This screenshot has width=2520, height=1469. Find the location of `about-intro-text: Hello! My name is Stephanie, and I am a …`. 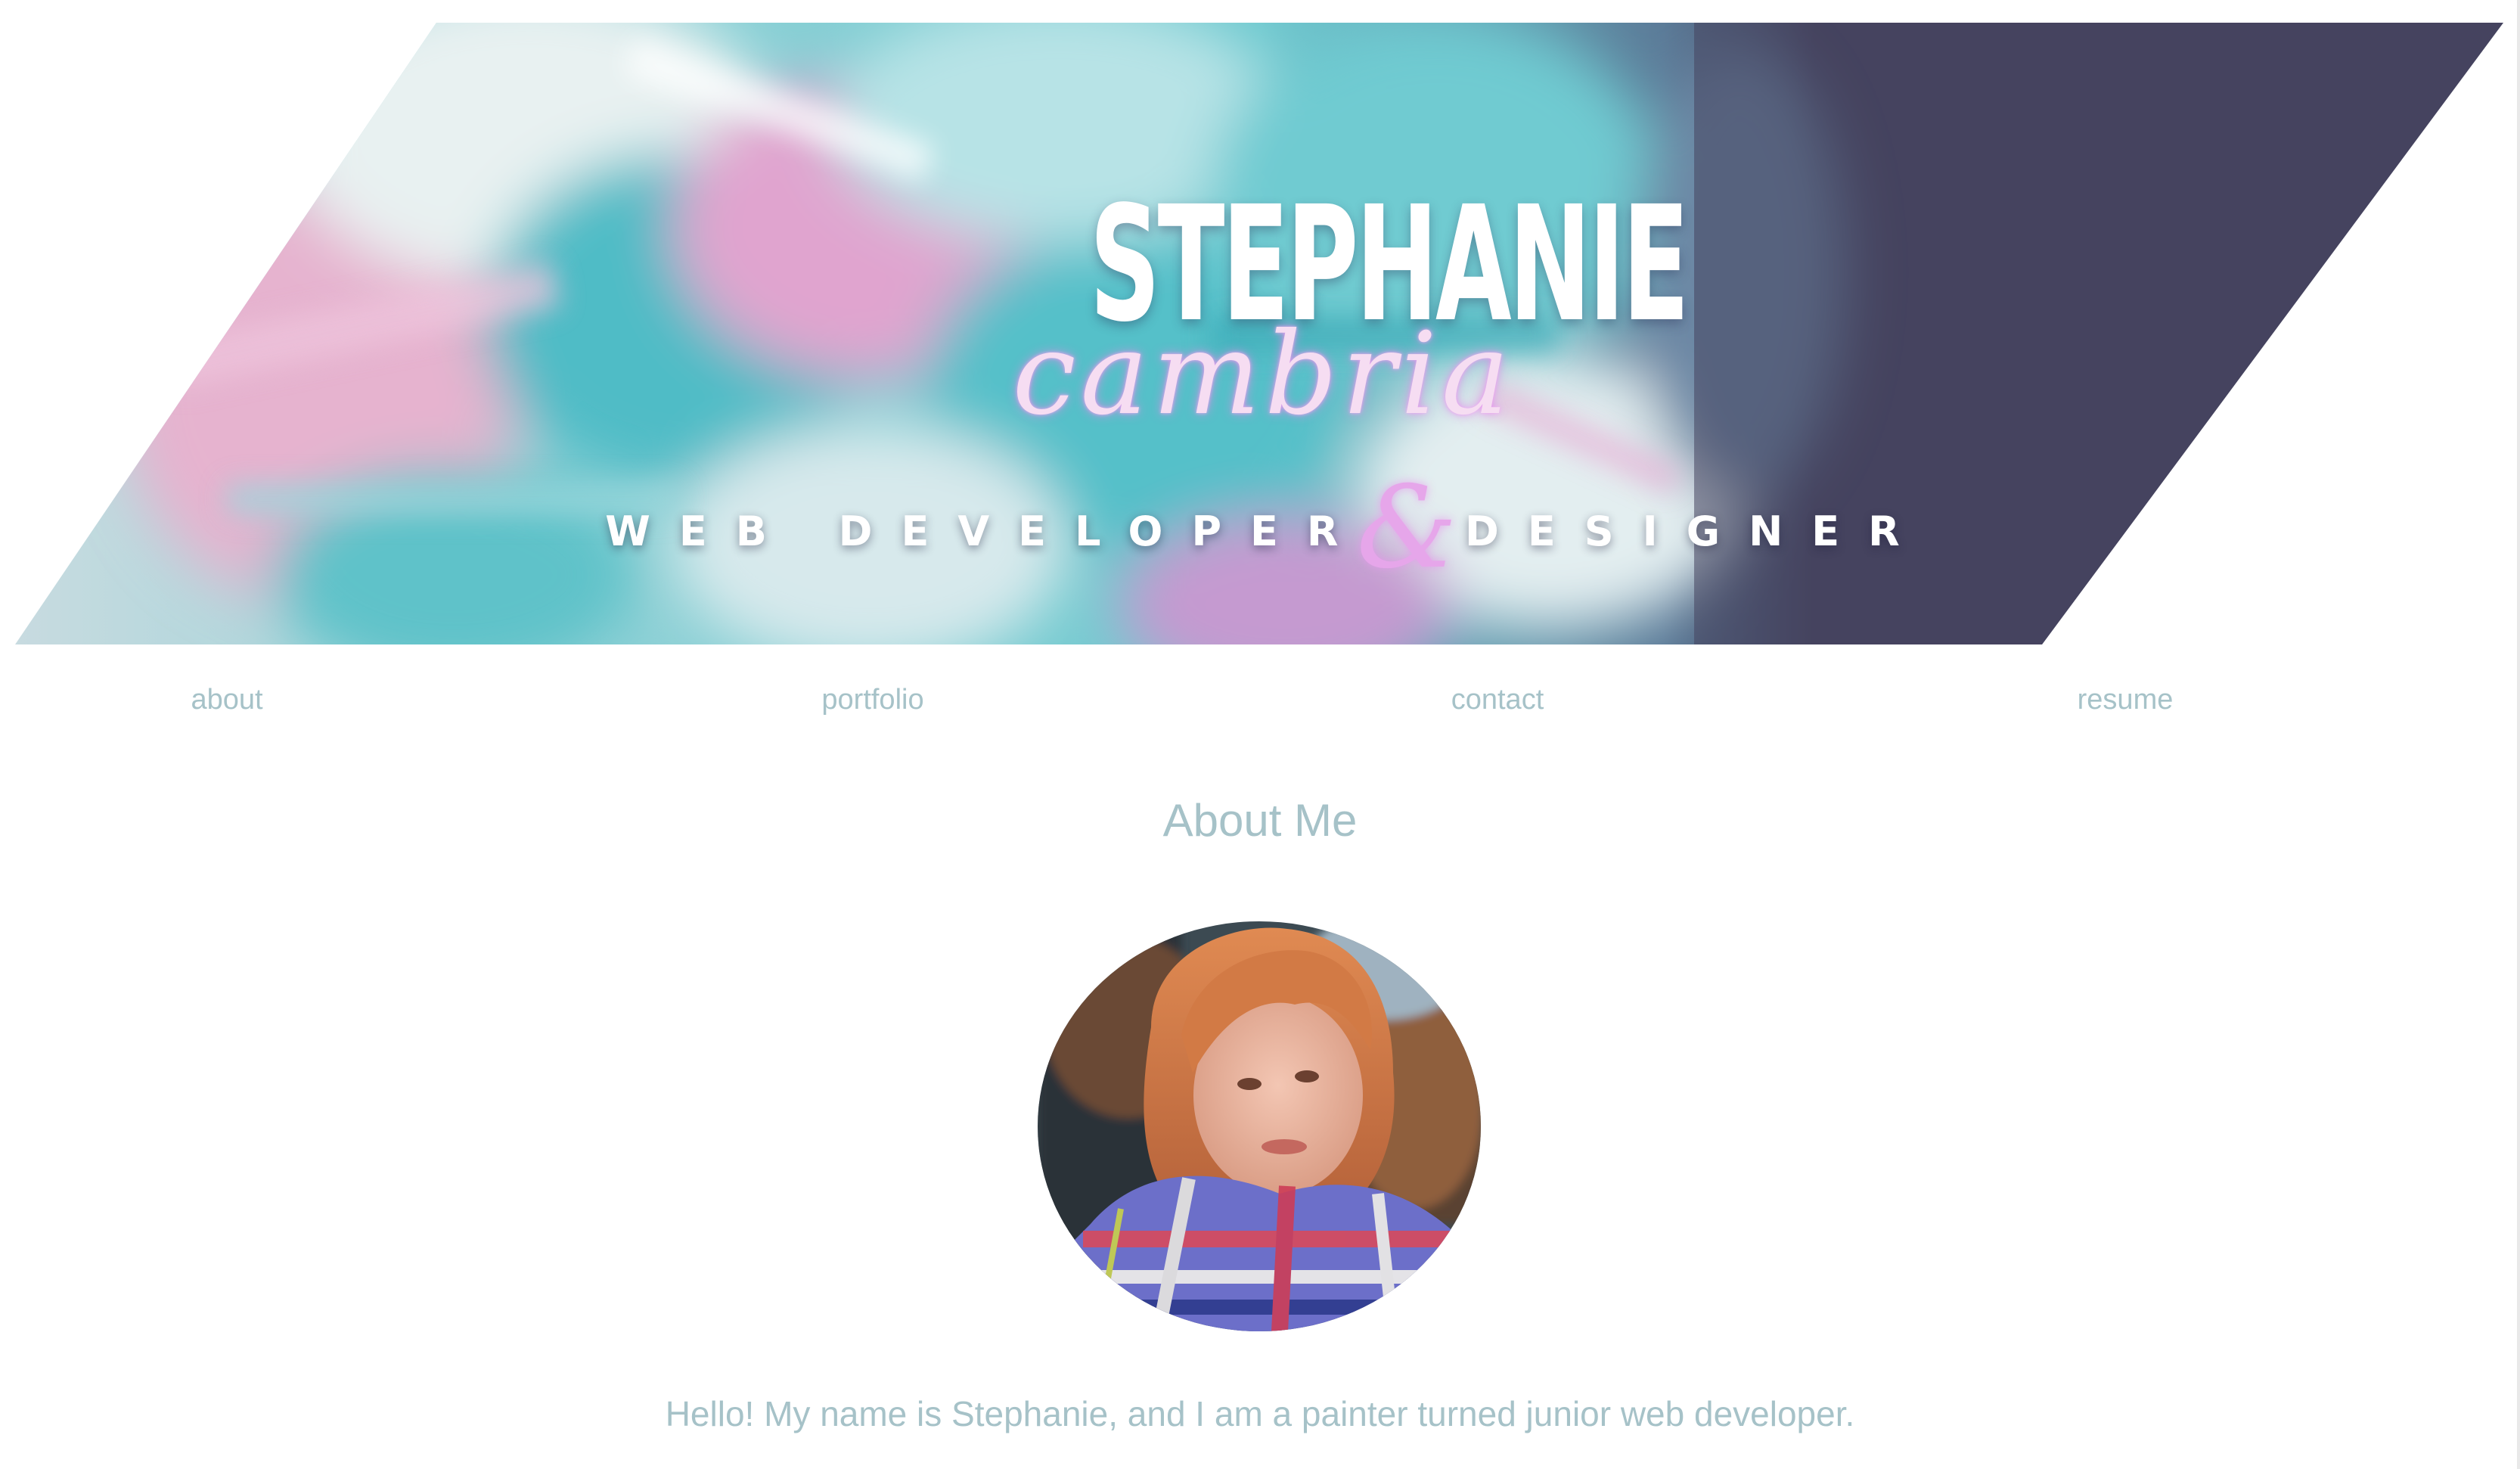

about-intro-text: Hello! My name is Stephanie, and I am a … is located at coordinates (1260, 1413).